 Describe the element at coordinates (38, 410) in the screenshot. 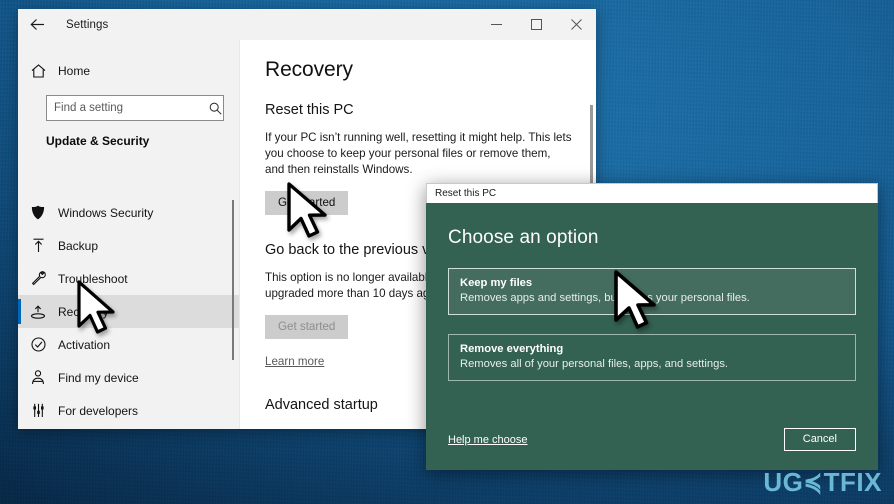

I see `developer-tools-icon` at that location.